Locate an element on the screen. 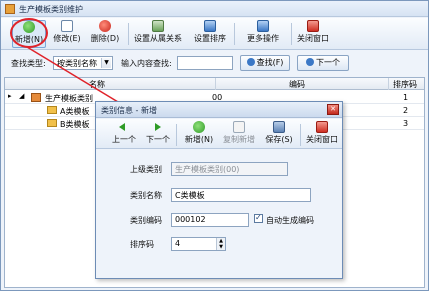 Image resolution: width=429 pixels, height=291 pixels. main-toolbar: 新增(N) 修改(E) 删除(D) 设置从属关系 设置排序 更多操作 关闭窗口 is located at coordinates (214, 34).